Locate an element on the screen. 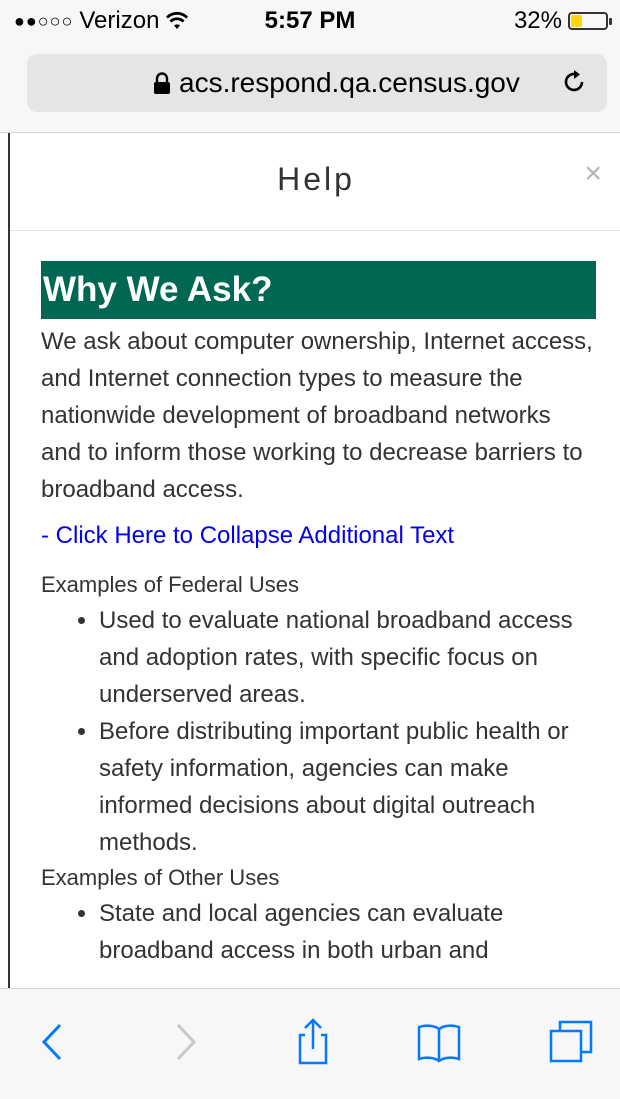 The image size is (620, 1099). tabs-icon is located at coordinates (571, 1042).